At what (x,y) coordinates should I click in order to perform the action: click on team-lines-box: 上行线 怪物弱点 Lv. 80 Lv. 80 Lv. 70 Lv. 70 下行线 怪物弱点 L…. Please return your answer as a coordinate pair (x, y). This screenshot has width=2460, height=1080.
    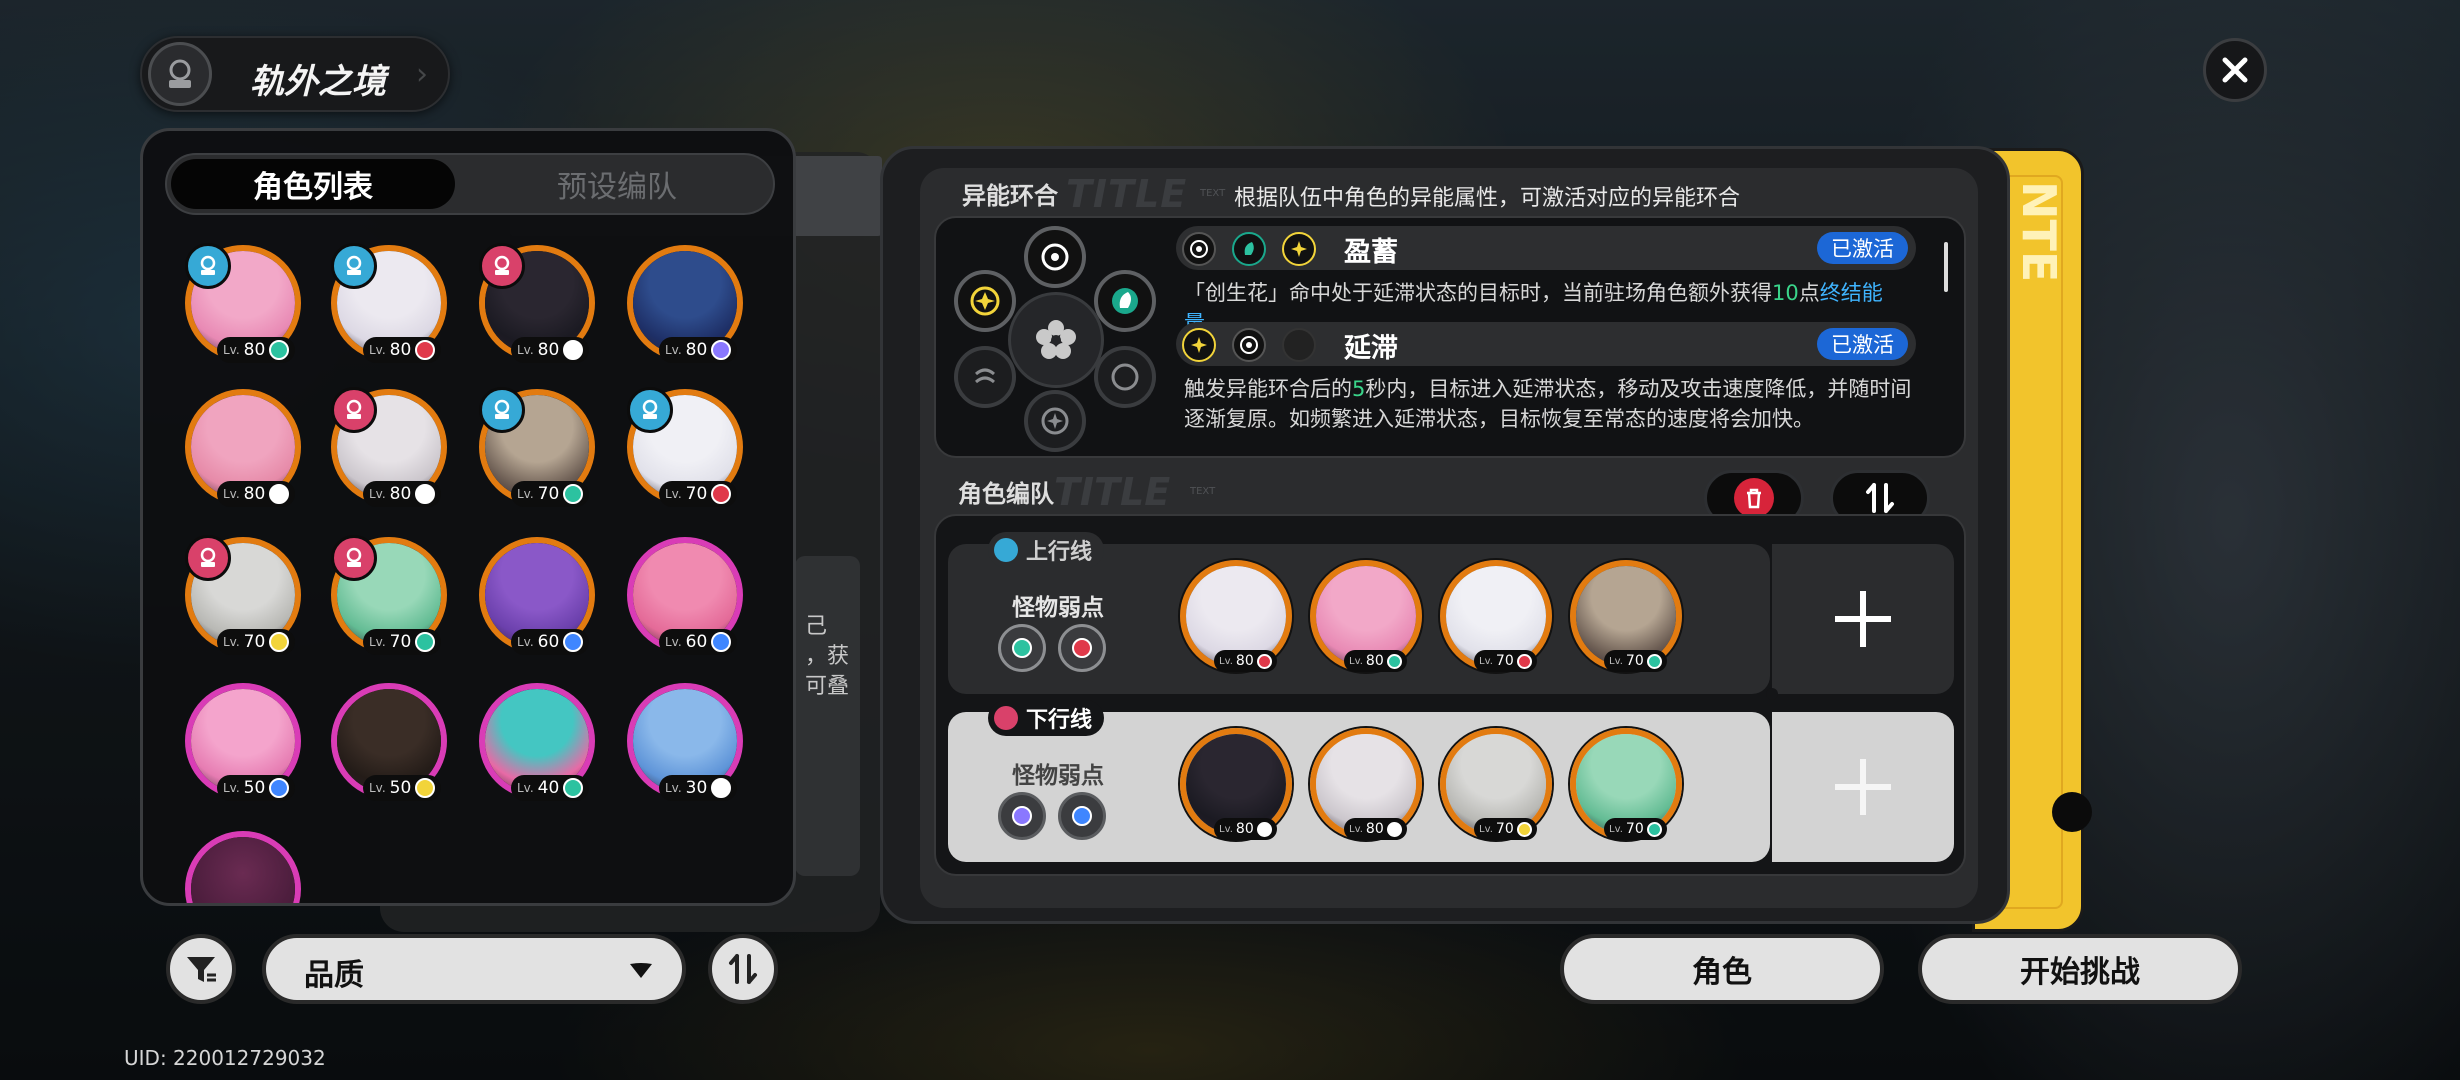
    Looking at the image, I should click on (1450, 695).